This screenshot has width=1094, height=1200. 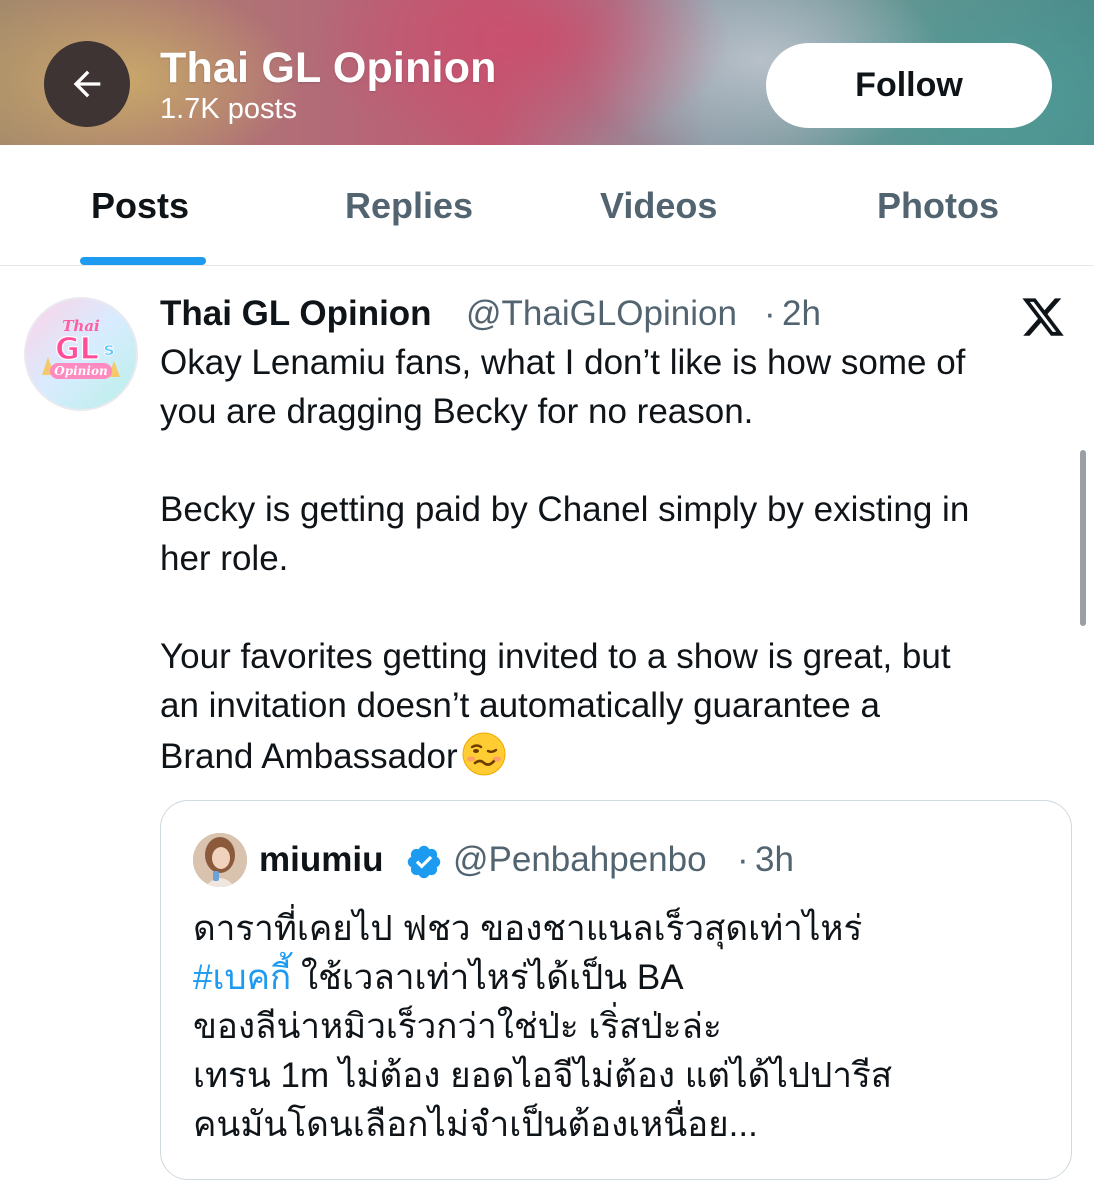 What do you see at coordinates (801, 314) in the screenshot?
I see `post-timestamp: 2h` at bounding box center [801, 314].